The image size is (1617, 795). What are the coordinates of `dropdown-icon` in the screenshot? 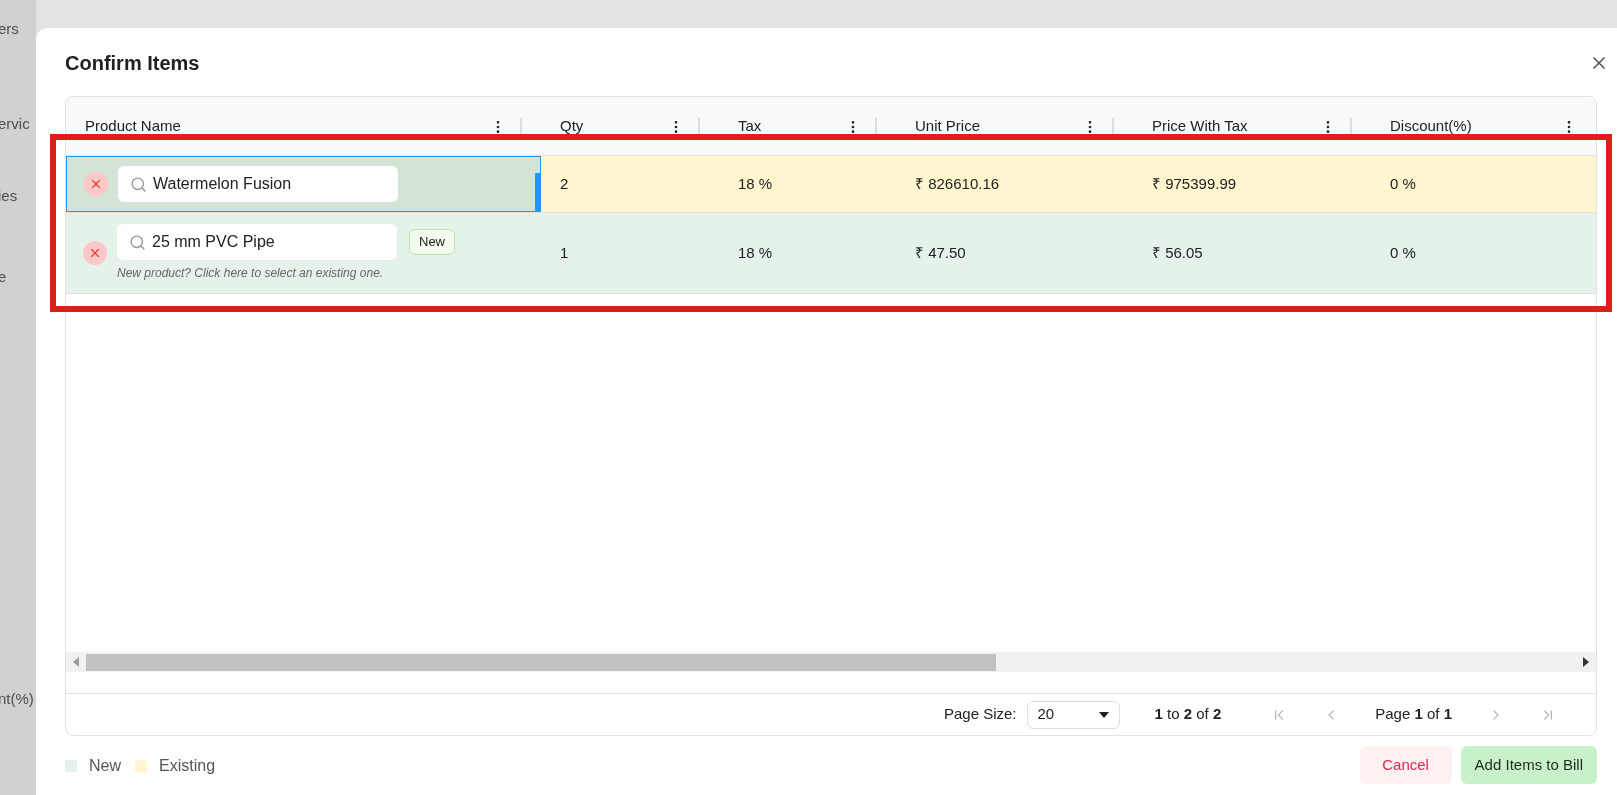 It's located at (1103, 714).